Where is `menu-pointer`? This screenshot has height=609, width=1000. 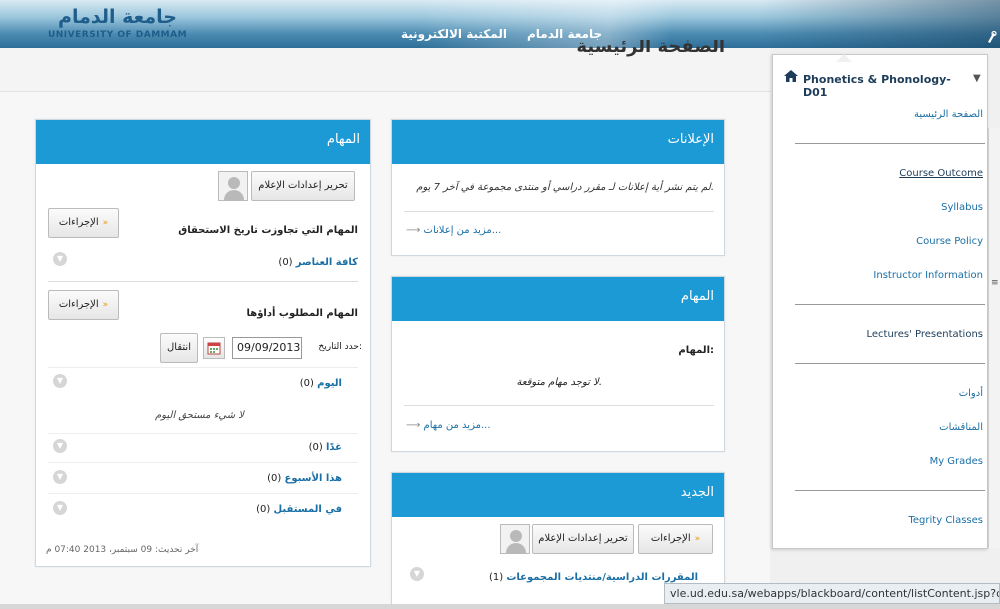
menu-pointer is located at coordinates (844, 58).